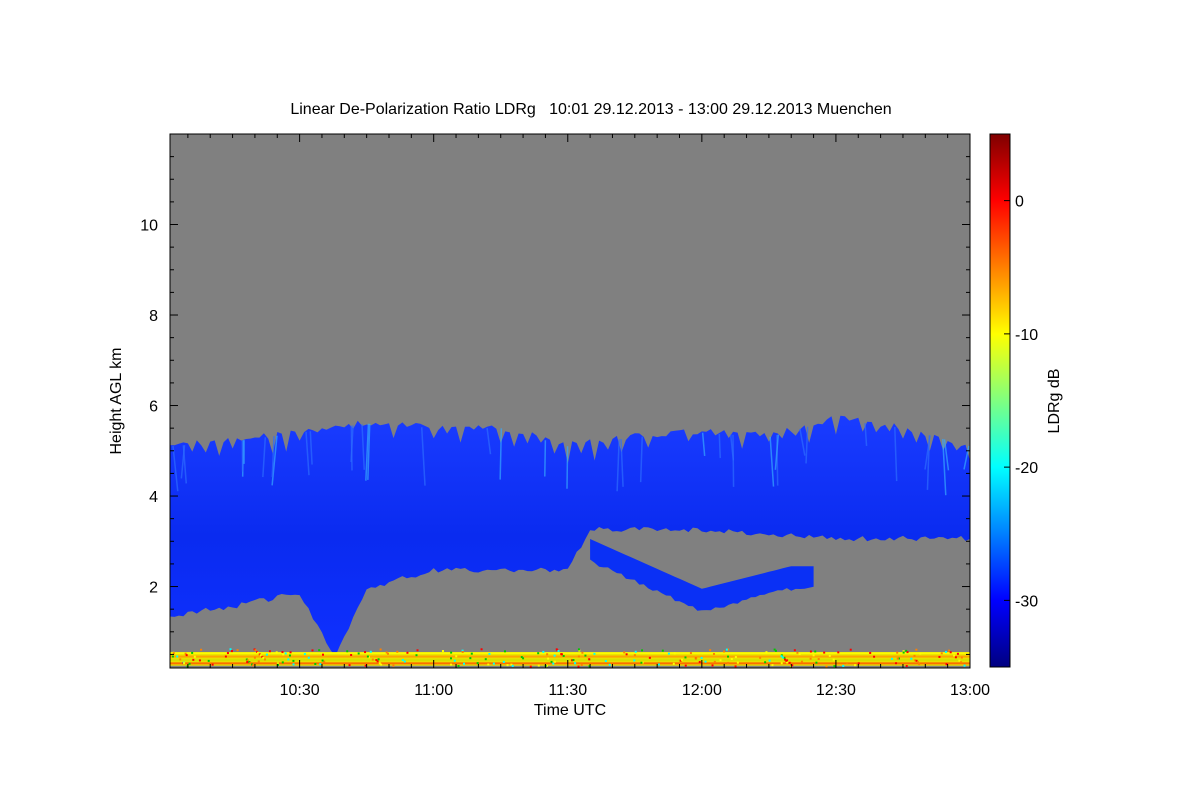 Image resolution: width=1200 pixels, height=800 pixels. Describe the element at coordinates (153, 497) in the screenshot. I see `y-tick-label: 4` at that location.